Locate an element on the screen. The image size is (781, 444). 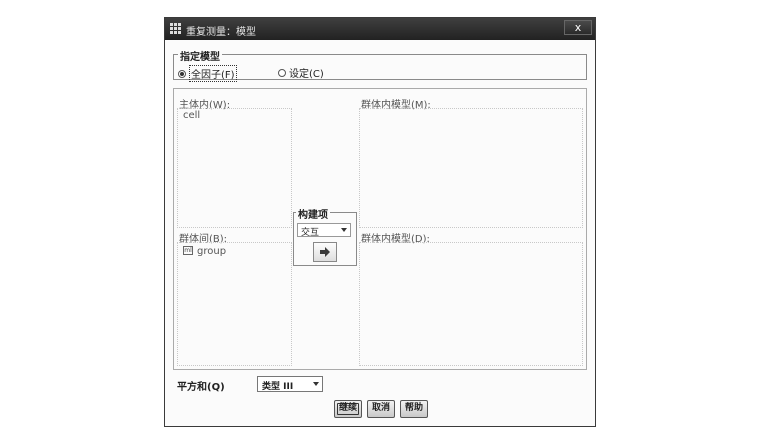
sum-of-squares-select: 类型 III is located at coordinates (290, 384).